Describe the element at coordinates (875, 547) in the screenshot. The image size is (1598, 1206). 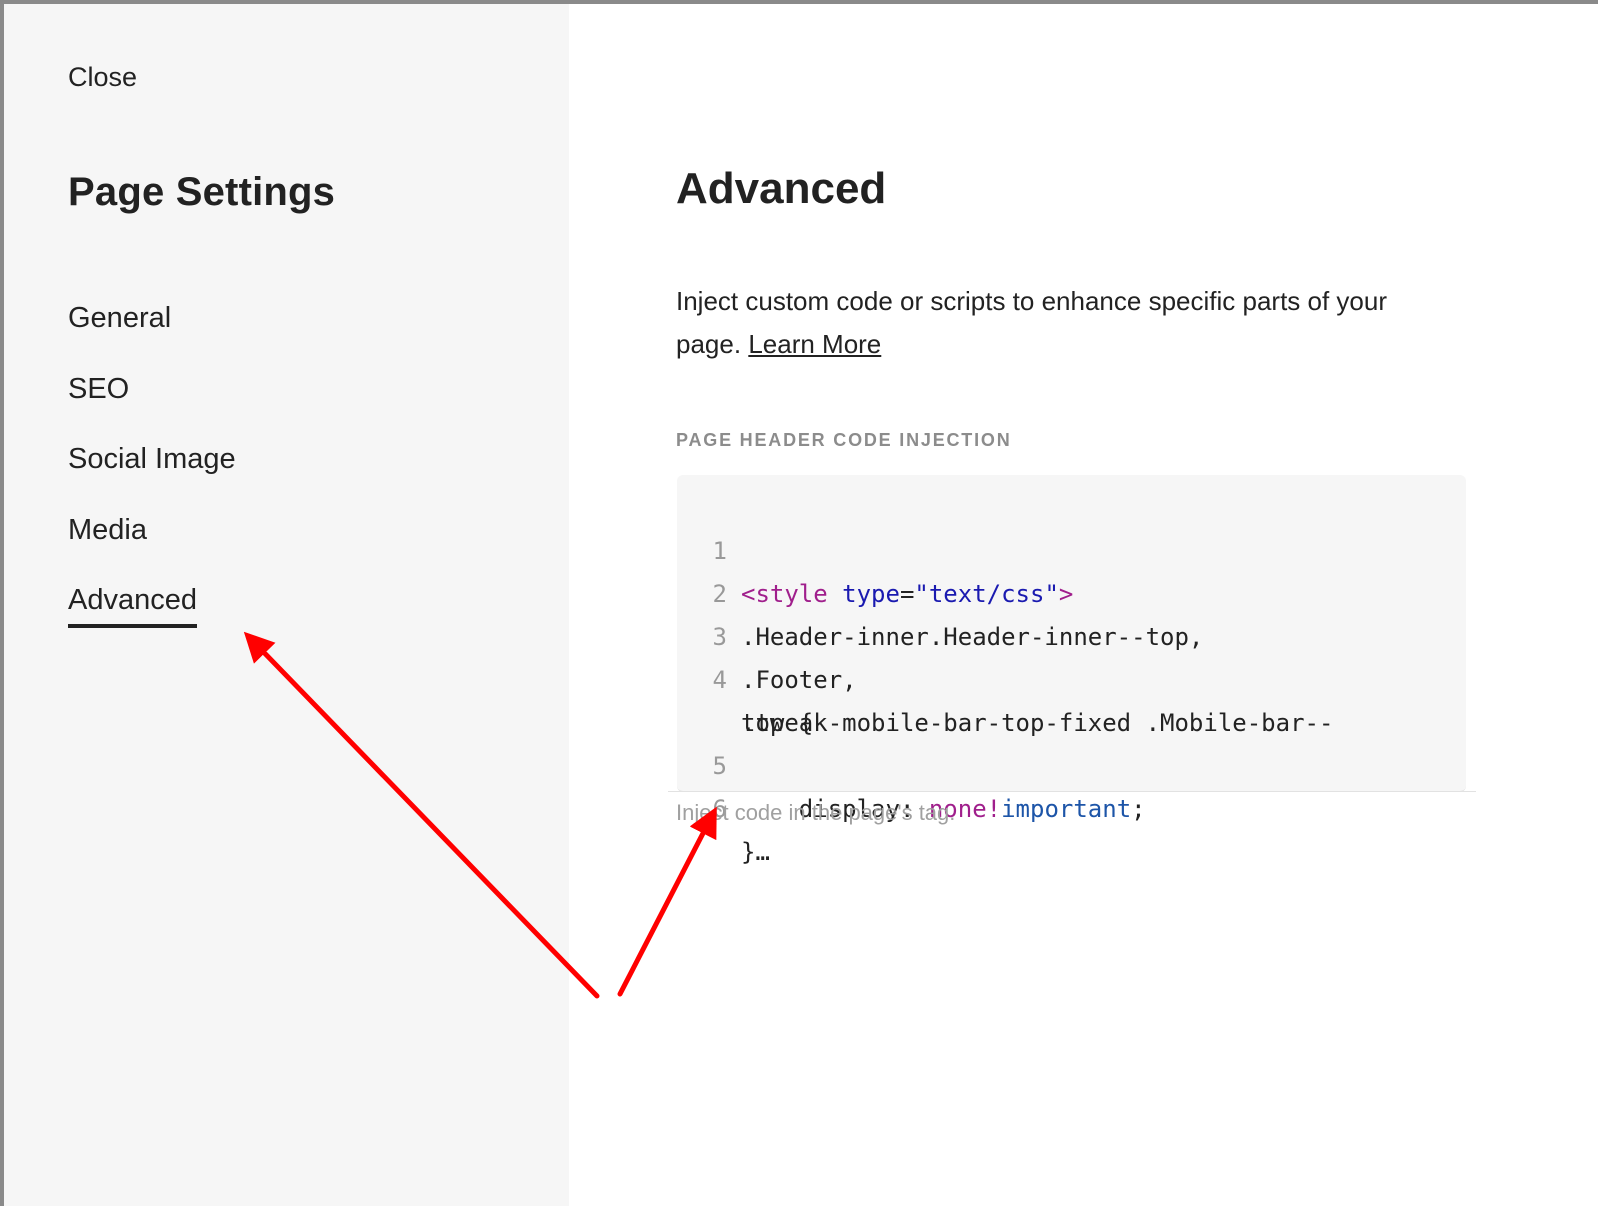
I see `code-line: 1 <style type="text/css">` at that location.